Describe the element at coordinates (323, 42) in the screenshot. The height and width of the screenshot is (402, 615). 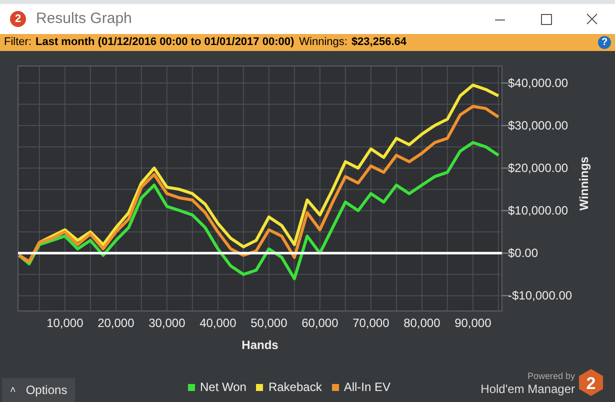
I see `winnings-label: Winnings:` at that location.